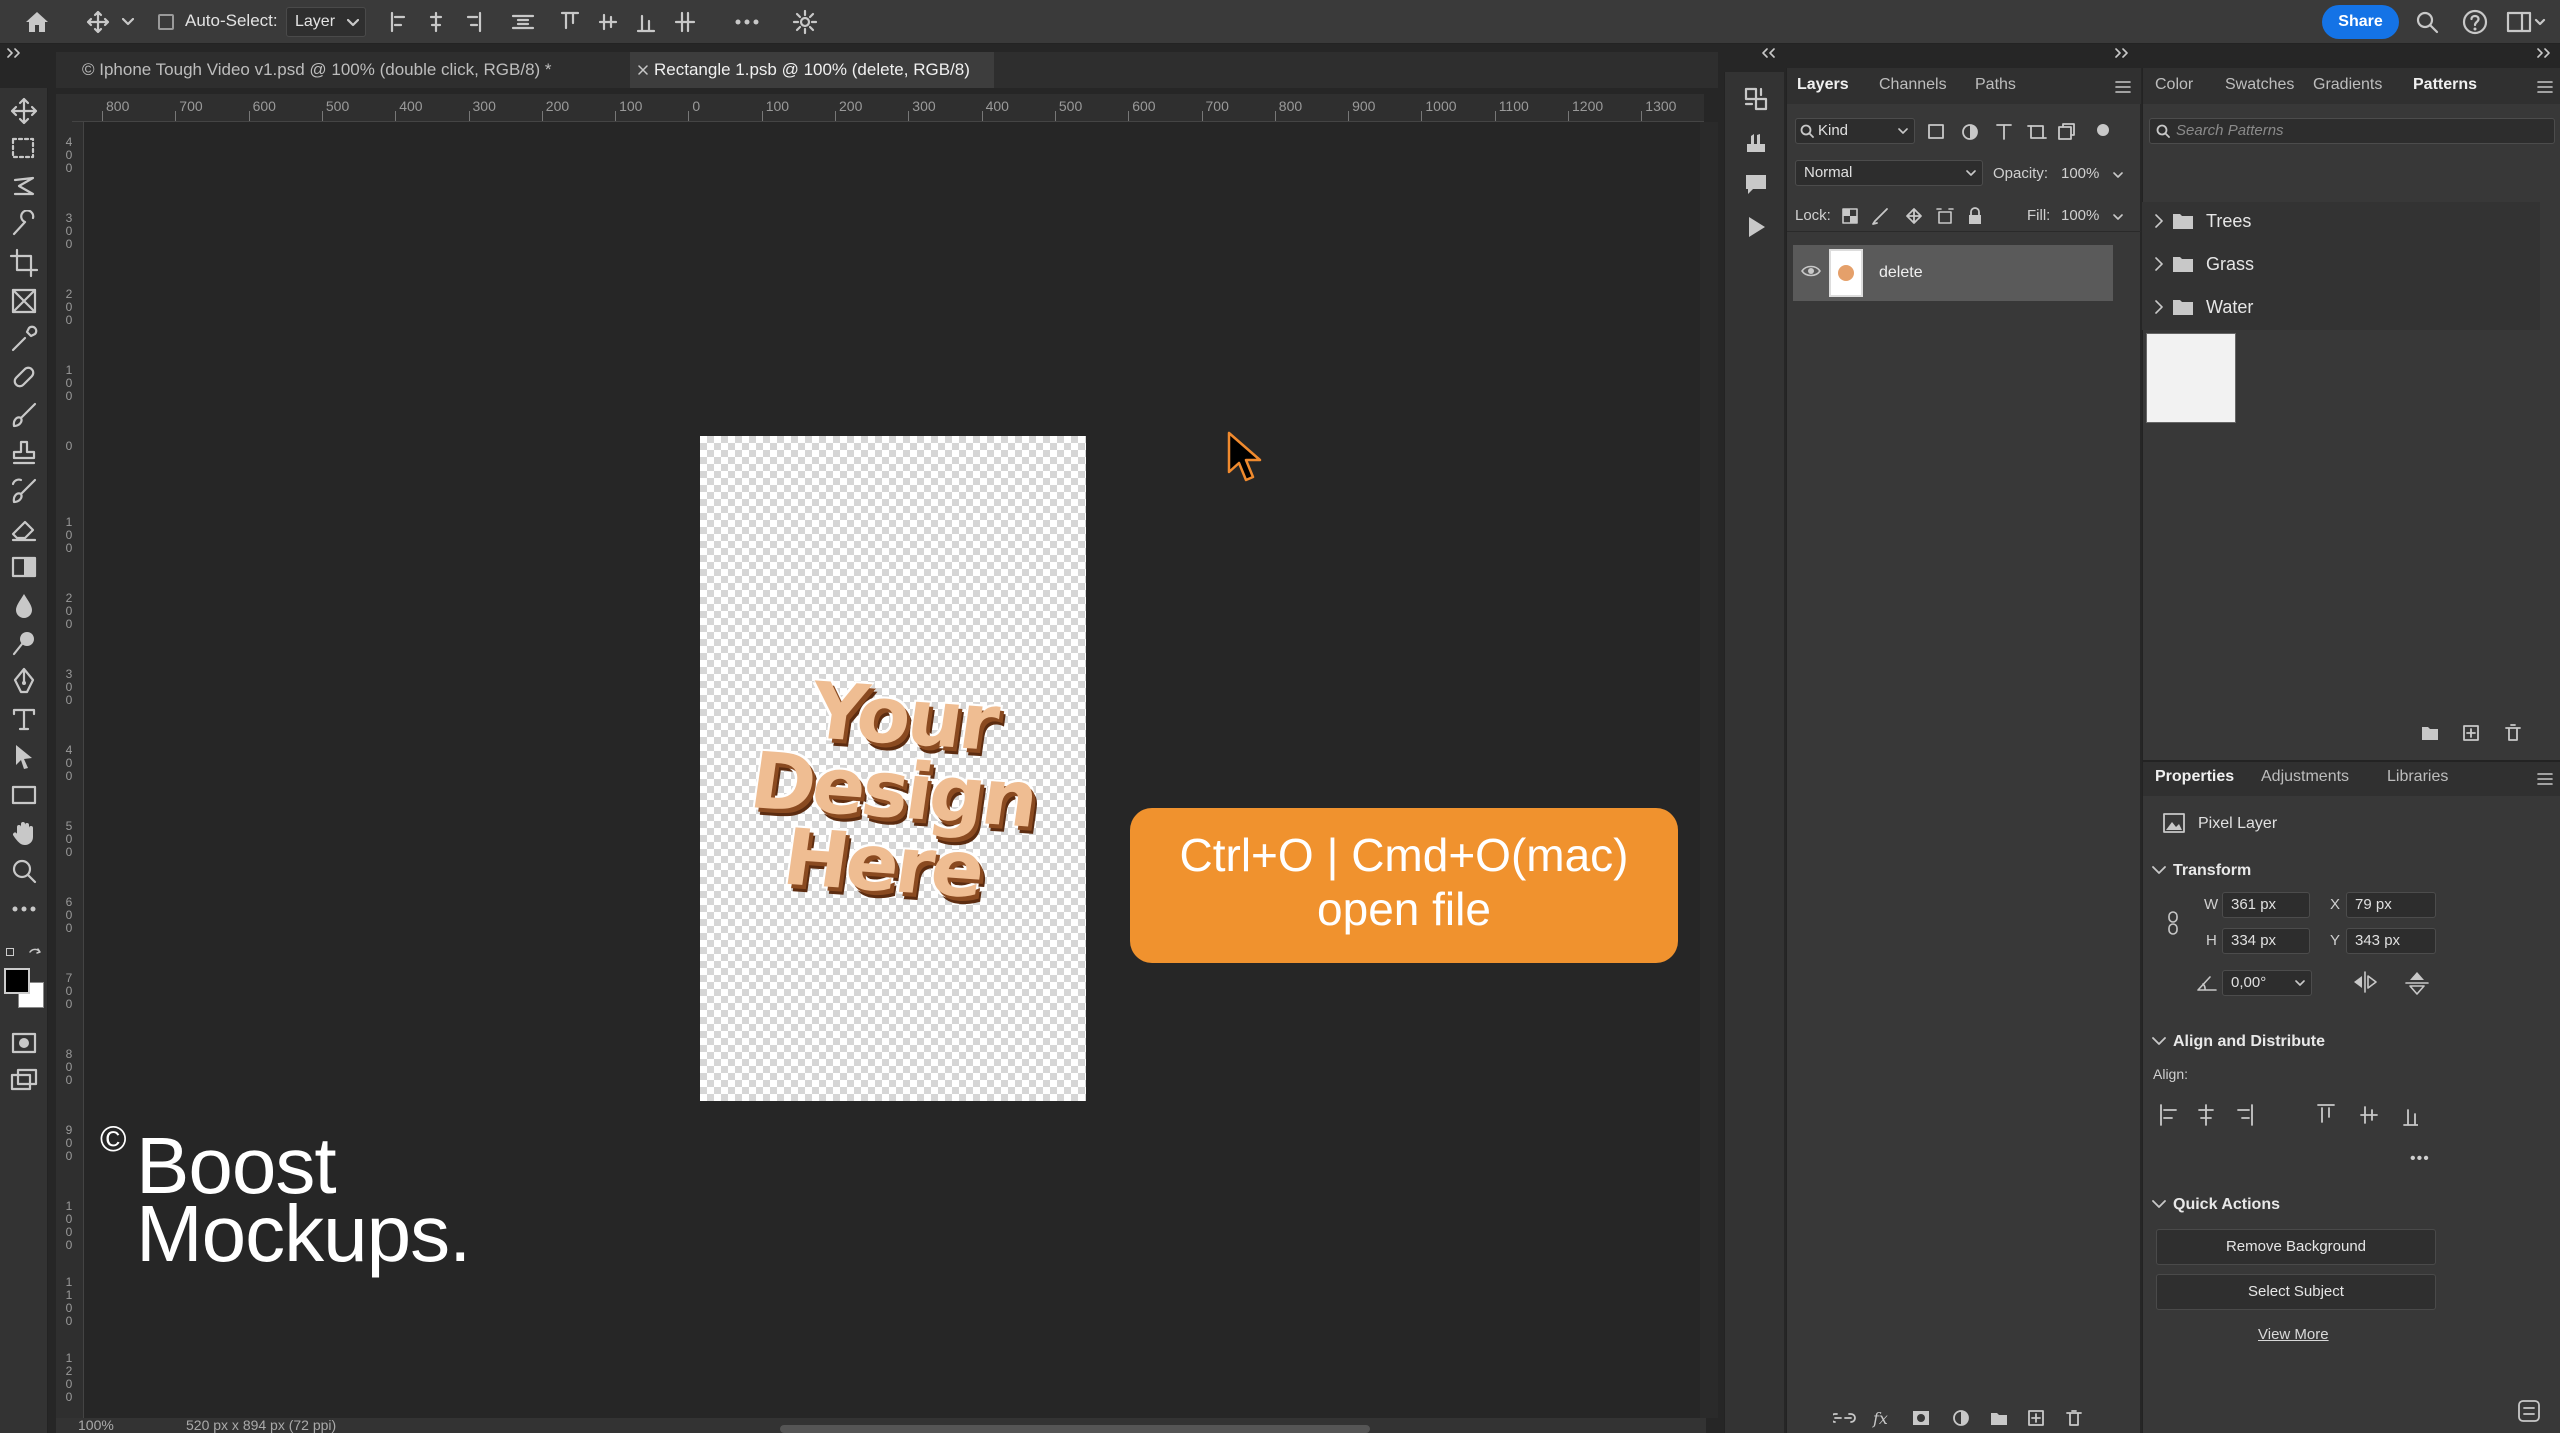  What do you see at coordinates (261, 1425) in the screenshot?
I see `document-info: 520 px x 894 px (72 ppi)` at bounding box center [261, 1425].